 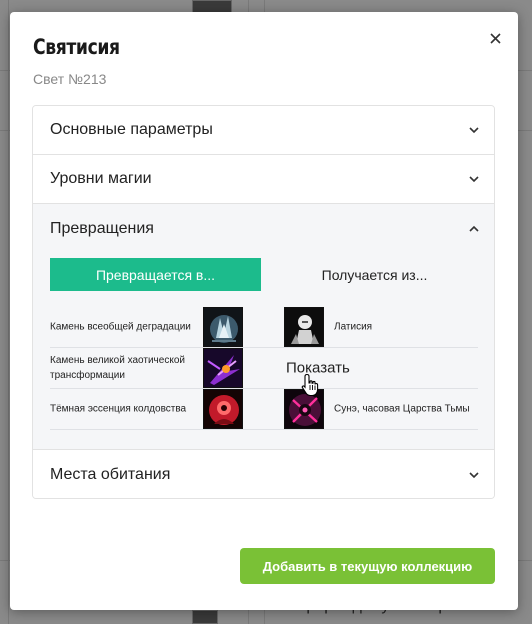 What do you see at coordinates (120, 327) in the screenshot?
I see `catalyst-name: Камень всеобщей деградации` at bounding box center [120, 327].